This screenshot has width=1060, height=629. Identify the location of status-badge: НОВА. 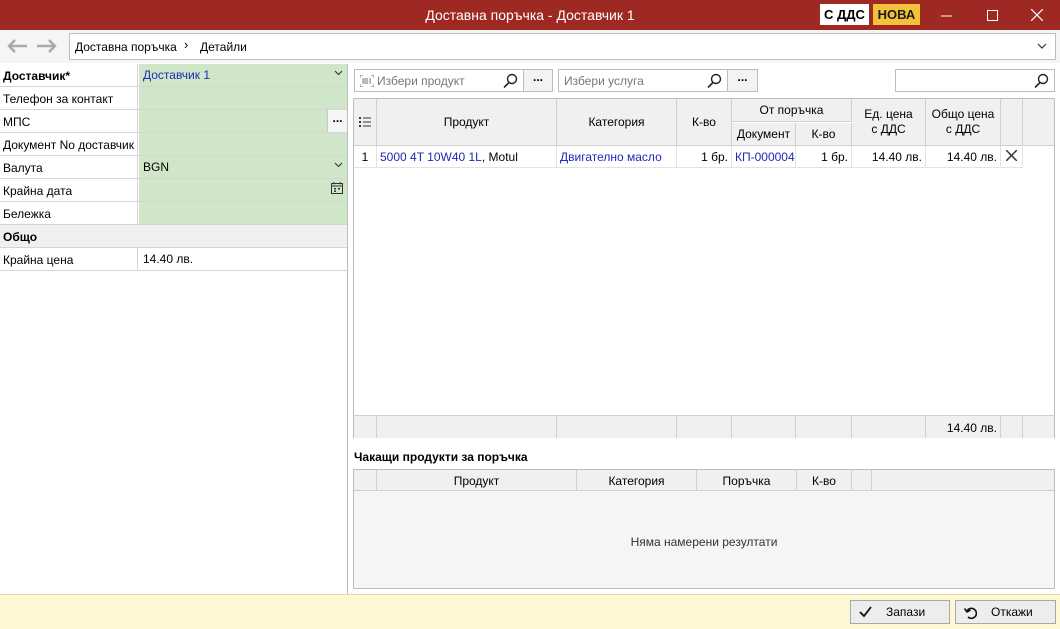
(896, 14).